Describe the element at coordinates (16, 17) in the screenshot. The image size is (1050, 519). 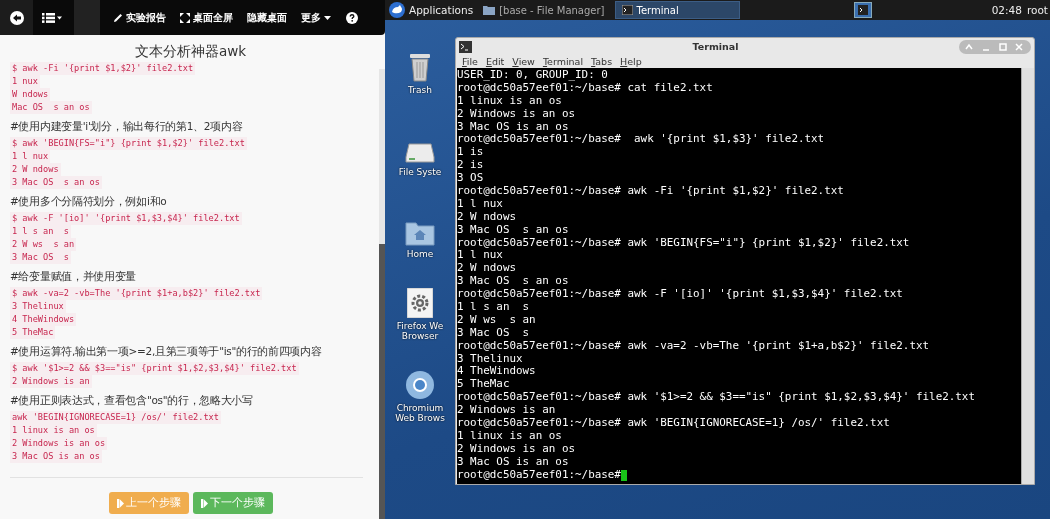
I see `back-button` at that location.